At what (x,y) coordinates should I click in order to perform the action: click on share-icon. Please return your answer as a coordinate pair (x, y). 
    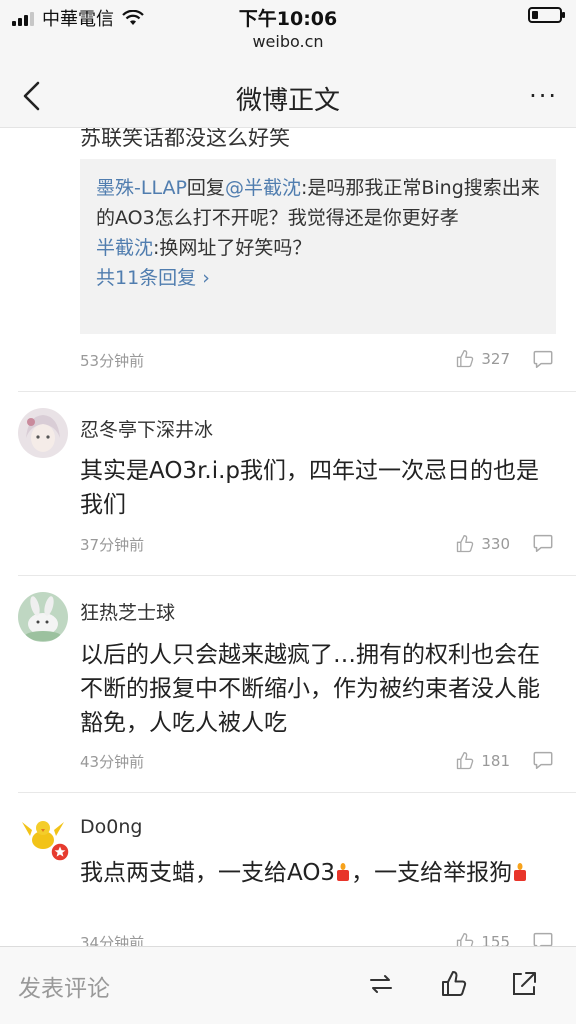
    Looking at the image, I should click on (524, 984).